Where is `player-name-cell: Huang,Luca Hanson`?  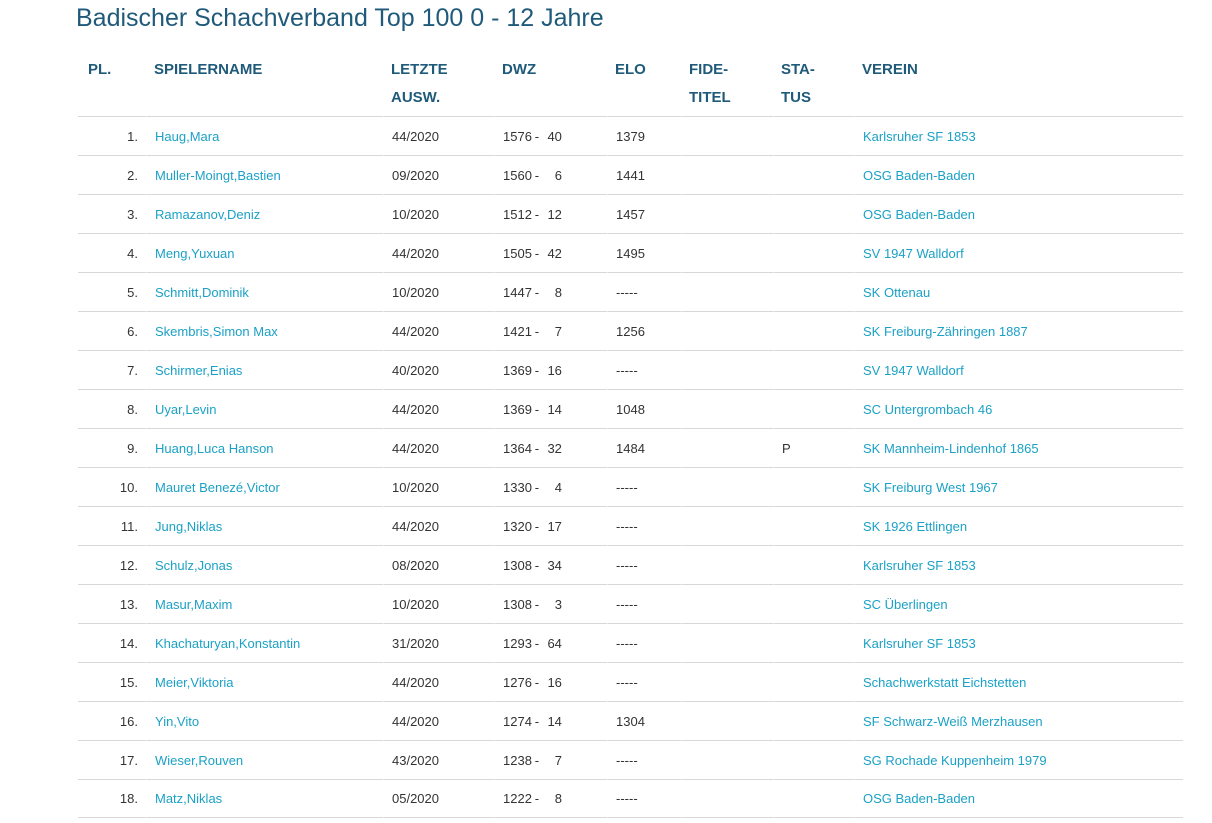
player-name-cell: Huang,Luca Hanson is located at coordinates (264, 447).